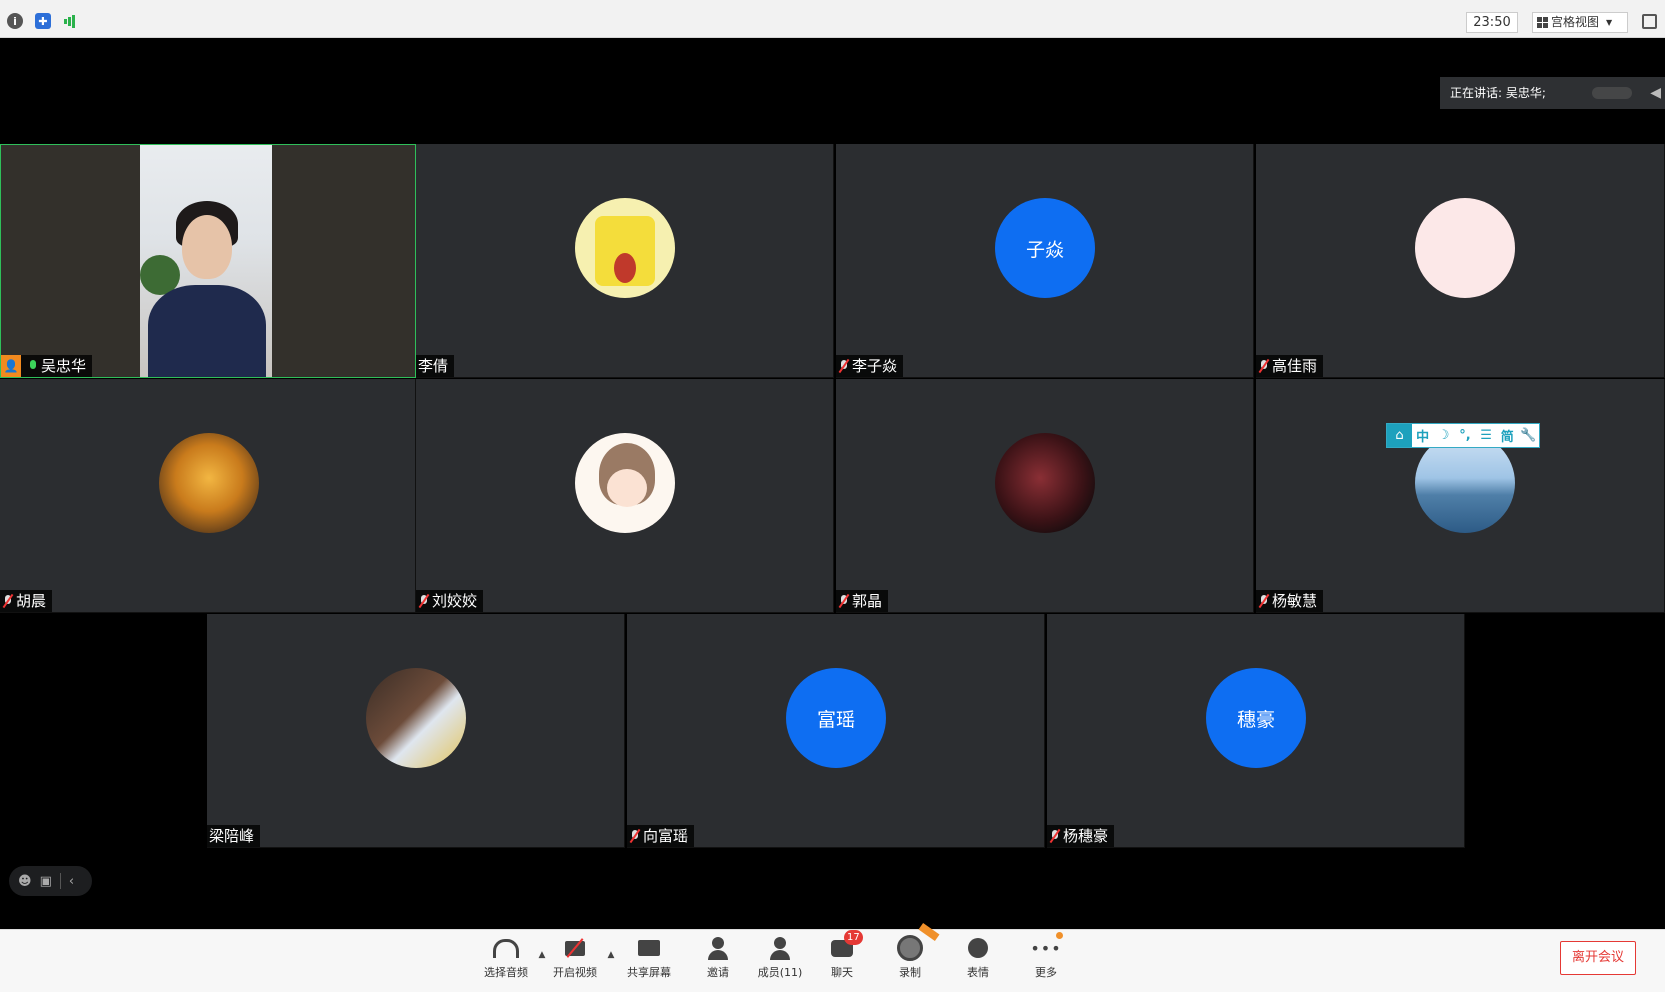 Image resolution: width=1665 pixels, height=992 pixels. Describe the element at coordinates (836, 718) in the screenshot. I see `participant-avatar: 富瑶` at that location.